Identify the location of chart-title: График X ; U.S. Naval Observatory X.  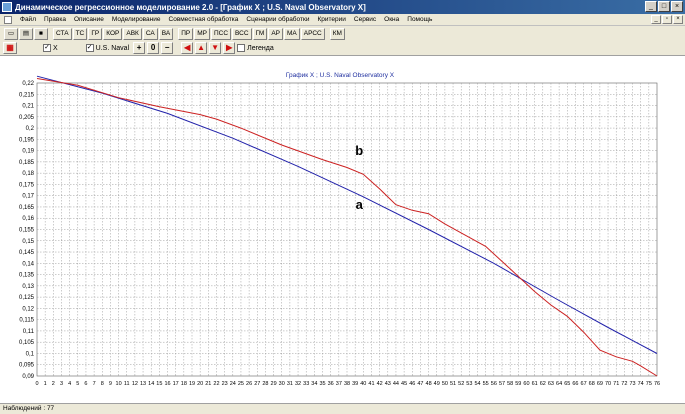
(340, 75).